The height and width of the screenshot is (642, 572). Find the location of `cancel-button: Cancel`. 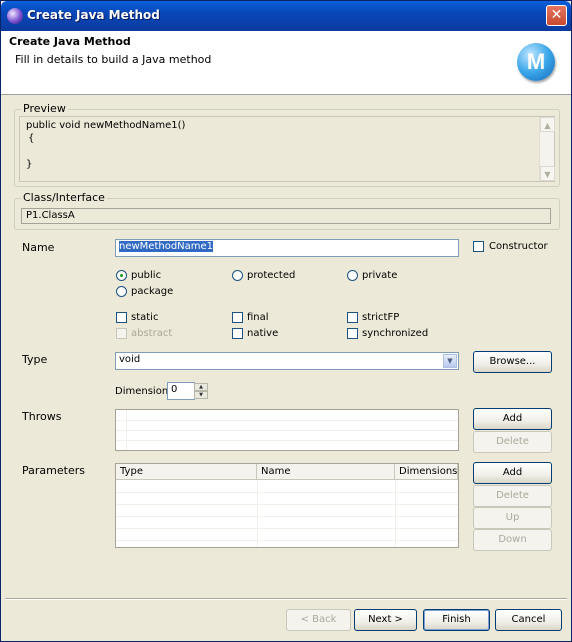

cancel-button: Cancel is located at coordinates (528, 620).